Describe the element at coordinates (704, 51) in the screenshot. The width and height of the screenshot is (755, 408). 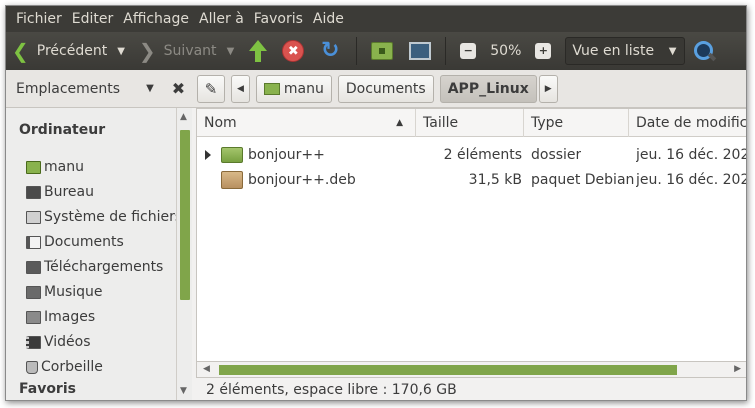
I see `search-icon` at that location.